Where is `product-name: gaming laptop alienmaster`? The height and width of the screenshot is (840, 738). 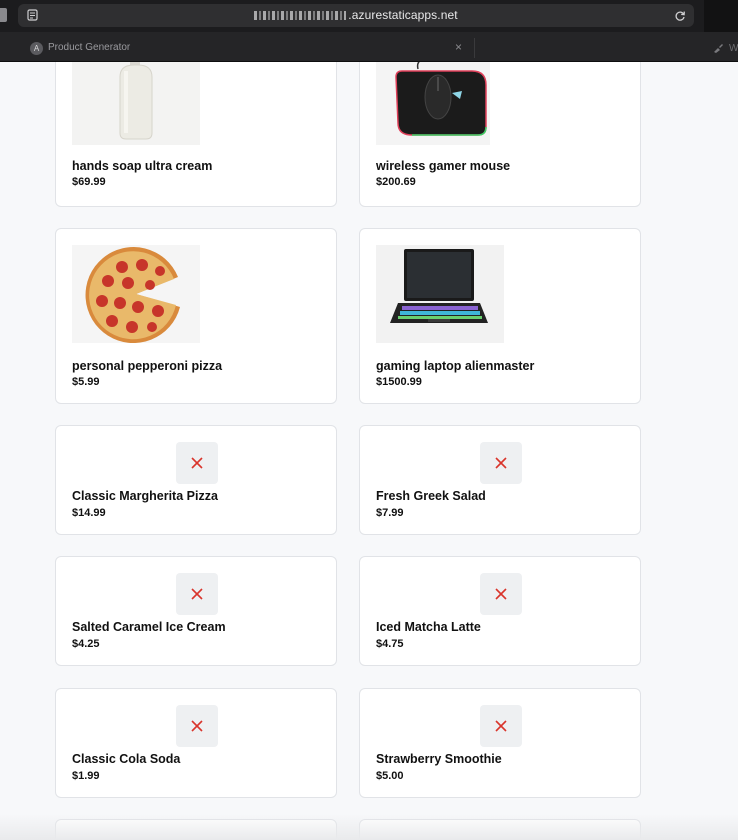 product-name: gaming laptop alienmaster is located at coordinates (455, 366).